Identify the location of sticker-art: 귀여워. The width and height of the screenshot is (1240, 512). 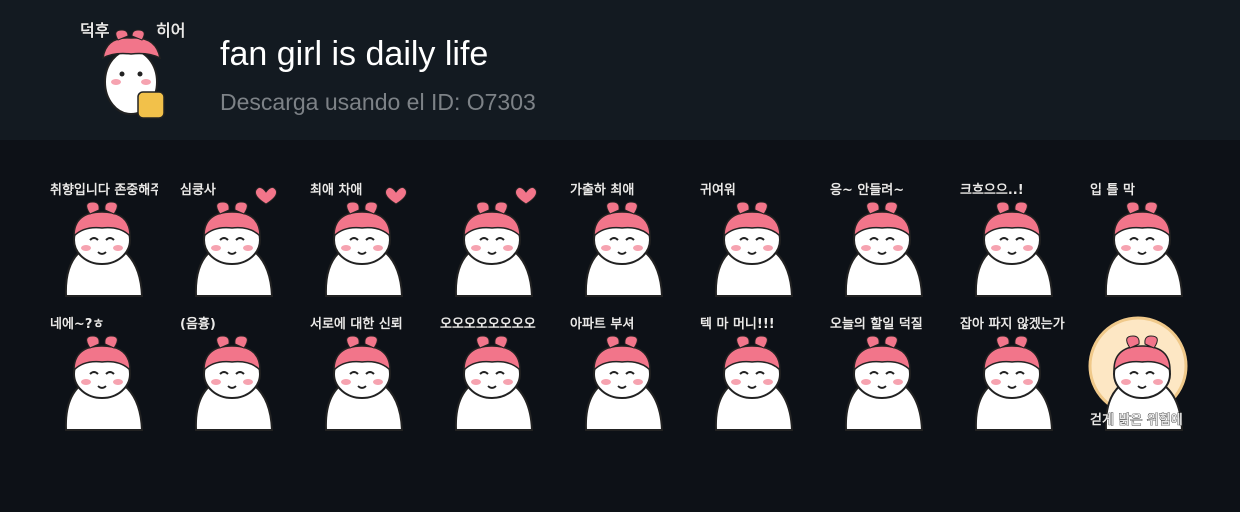
(747, 239).